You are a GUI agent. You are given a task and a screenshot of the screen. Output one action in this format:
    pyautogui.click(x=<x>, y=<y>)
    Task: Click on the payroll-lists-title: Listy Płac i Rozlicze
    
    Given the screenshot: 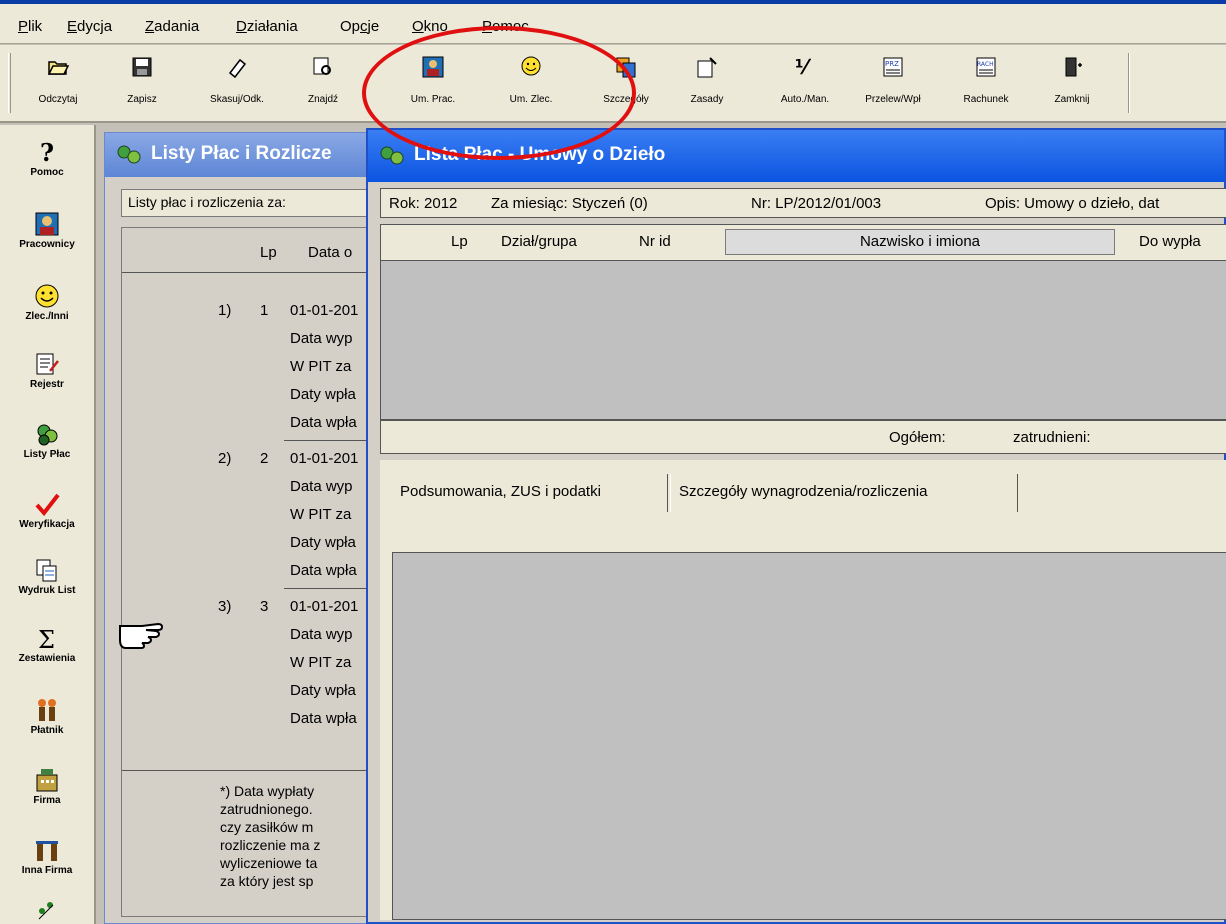 What is the action you would take?
    pyautogui.click(x=241, y=153)
    